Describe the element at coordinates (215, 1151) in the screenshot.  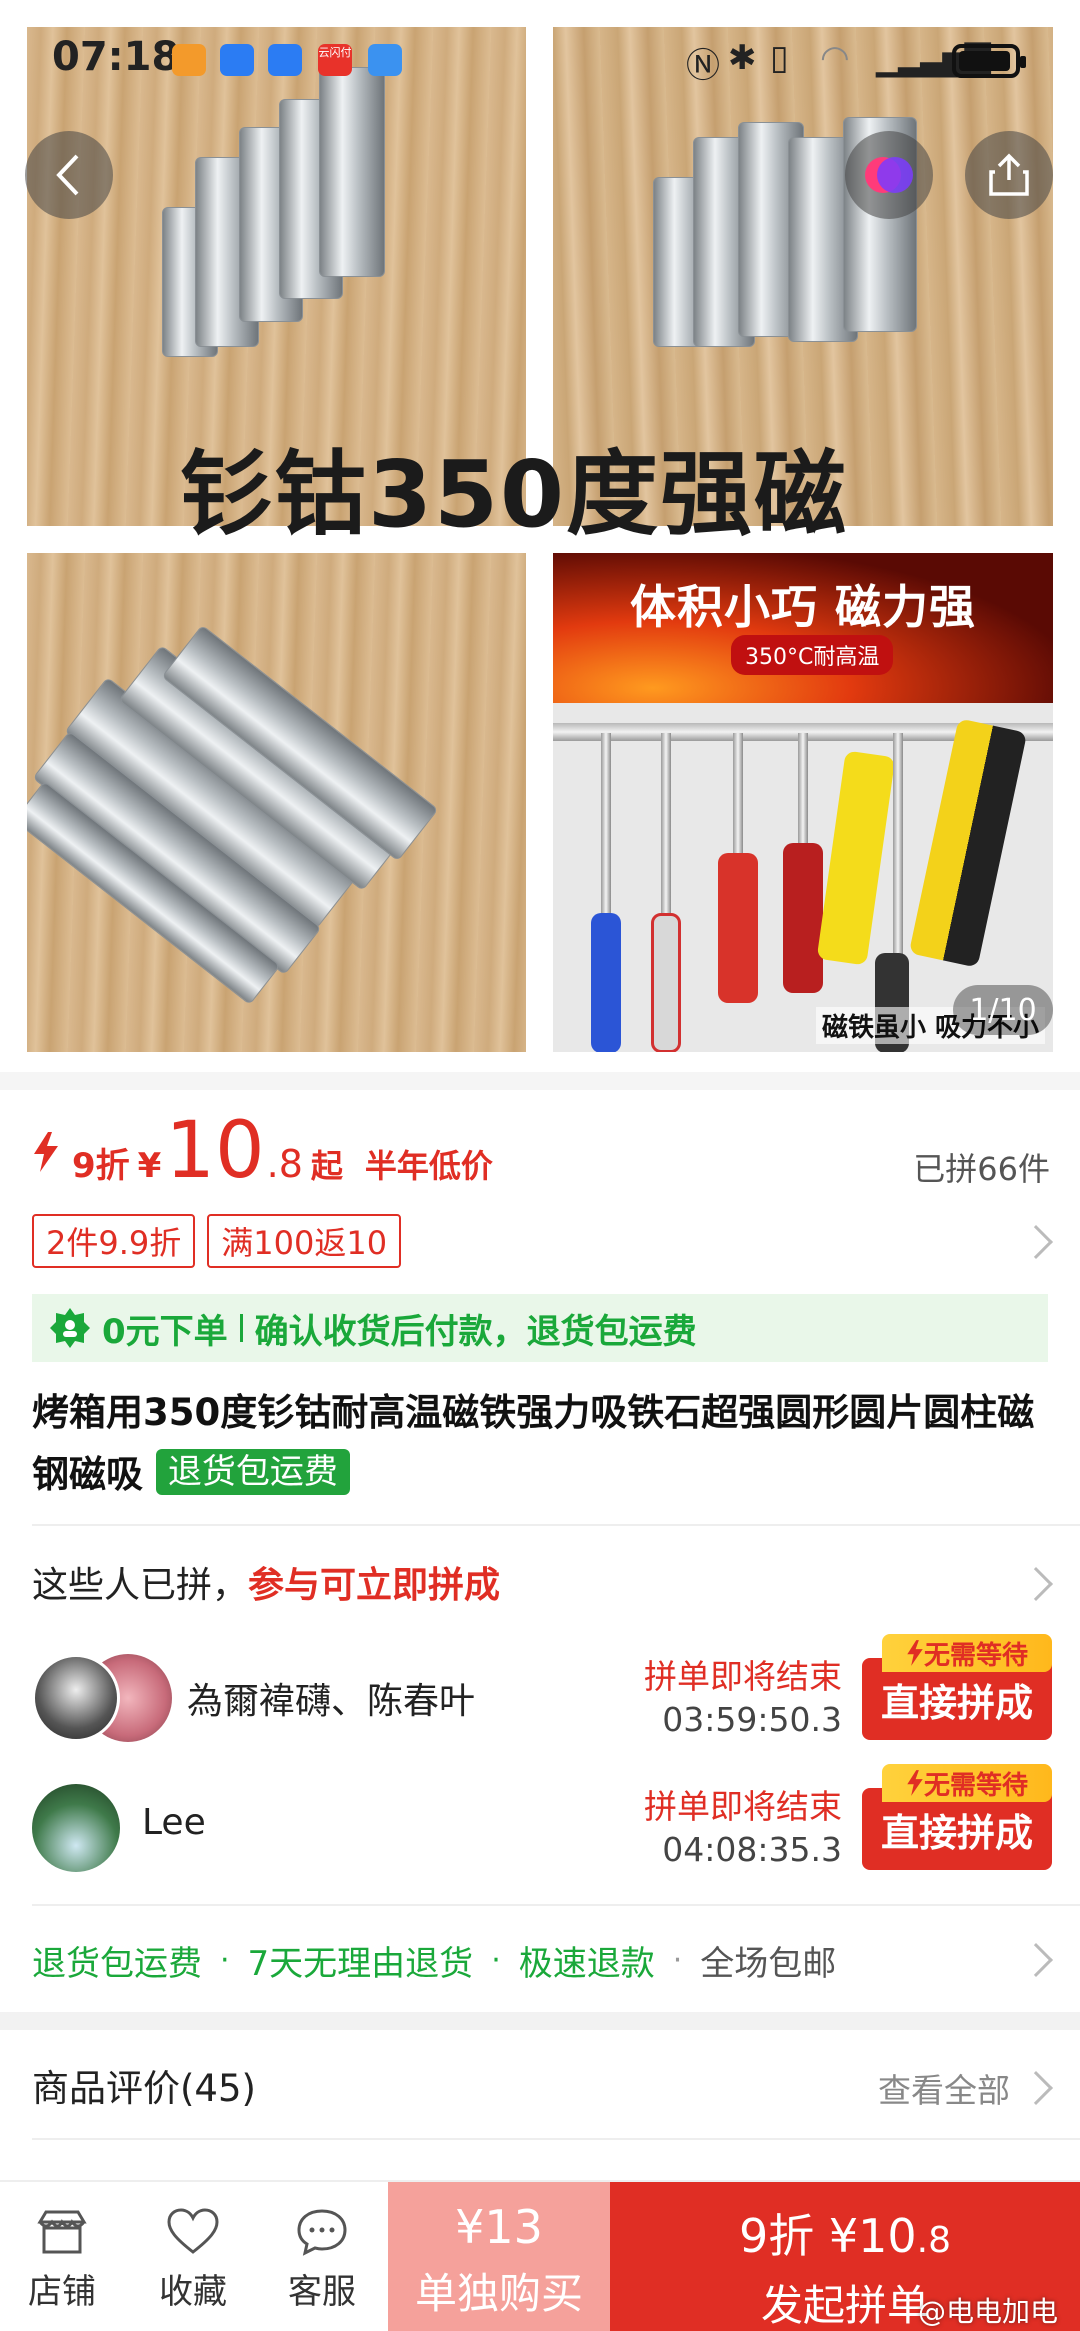
I see `price-integer: 10` at that location.